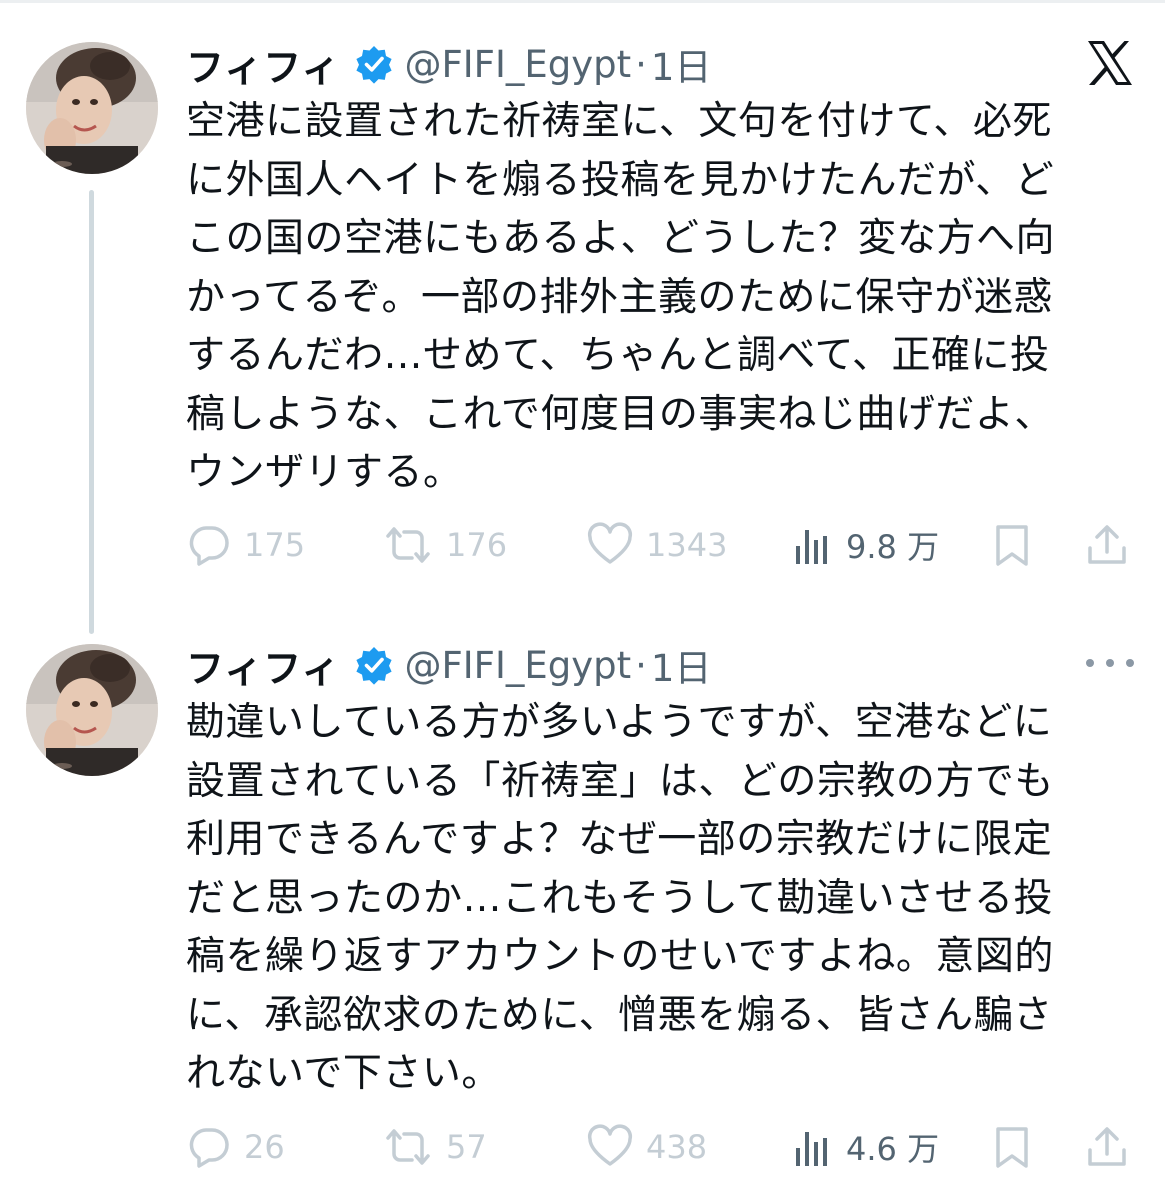 Image resolution: width=1165 pixels, height=1200 pixels. I want to click on tweet-text-line: この国の空港にもあるよ、どうした？変な方へ向, so click(621, 238).